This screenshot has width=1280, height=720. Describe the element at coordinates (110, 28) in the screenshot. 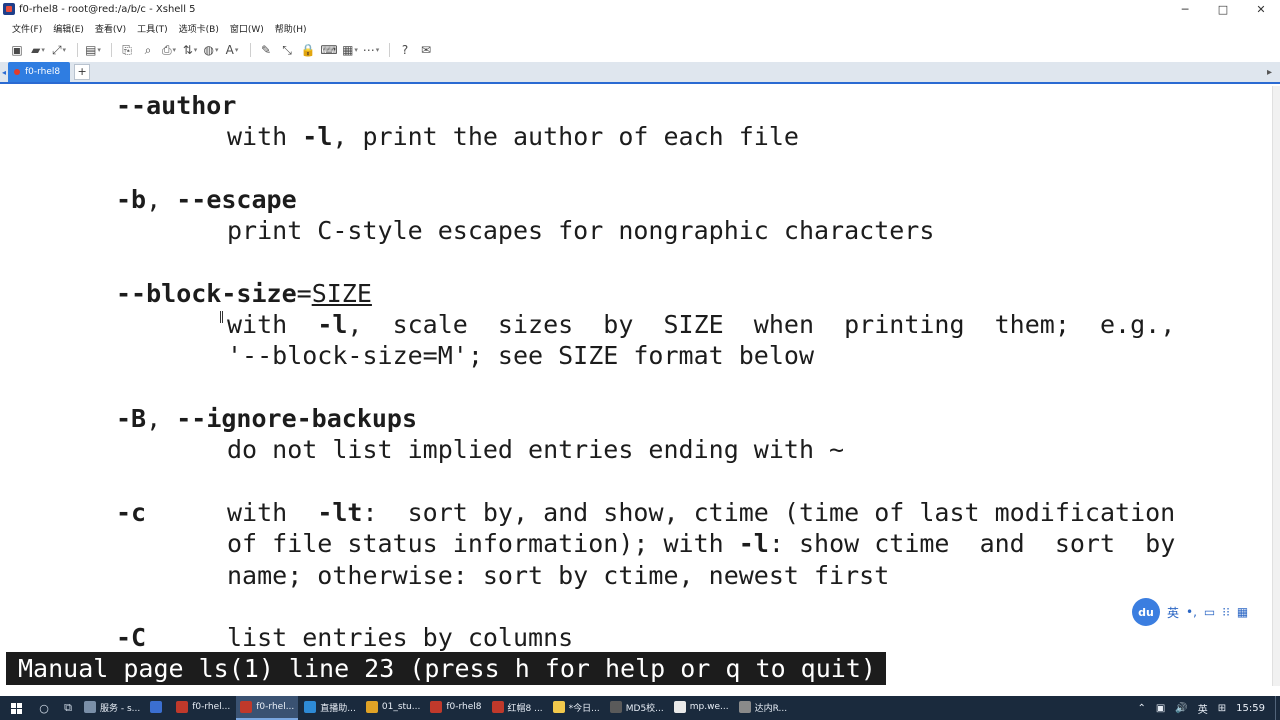

I see `menu-view: 查看(V)` at that location.